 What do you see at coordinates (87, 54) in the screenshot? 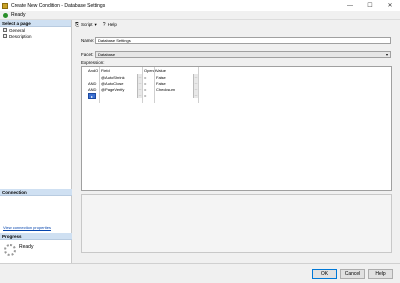
I see `facet-label: Facet:` at bounding box center [87, 54].